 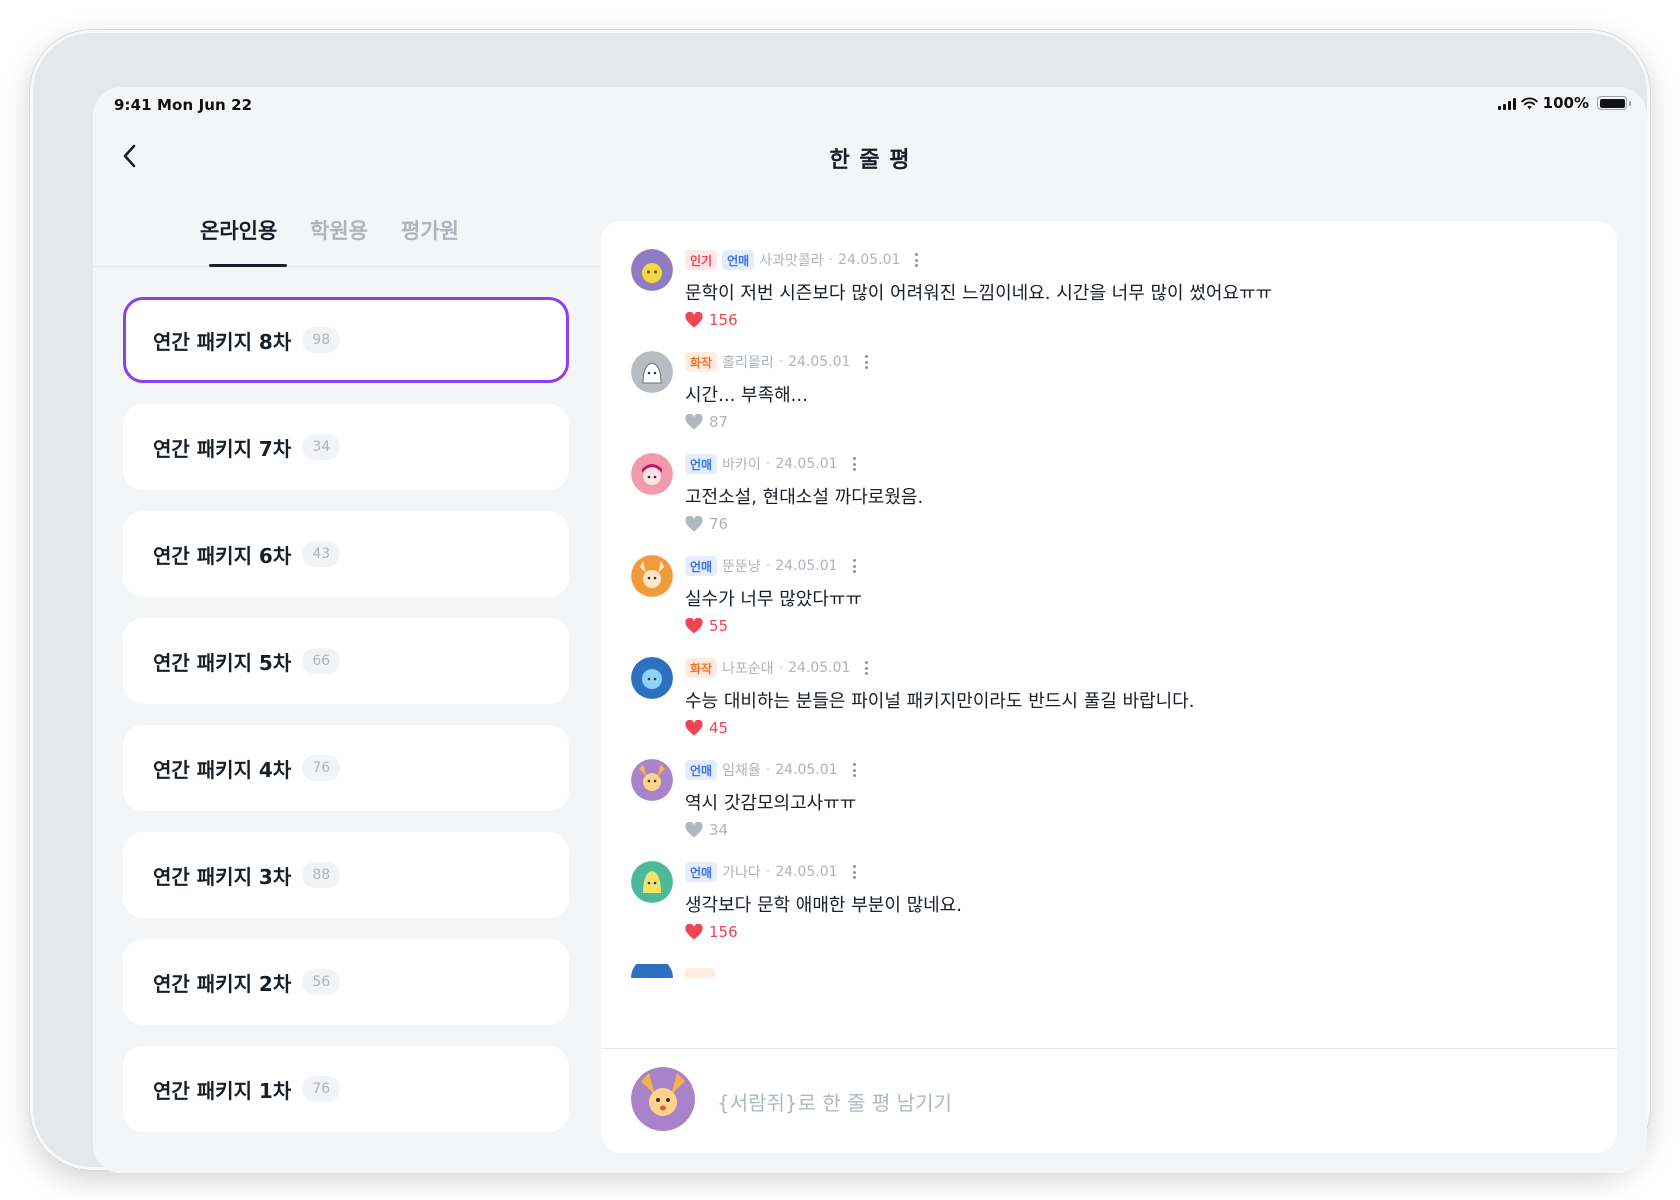 I want to click on comment-author: 뚠뚠냥, so click(x=741, y=567).